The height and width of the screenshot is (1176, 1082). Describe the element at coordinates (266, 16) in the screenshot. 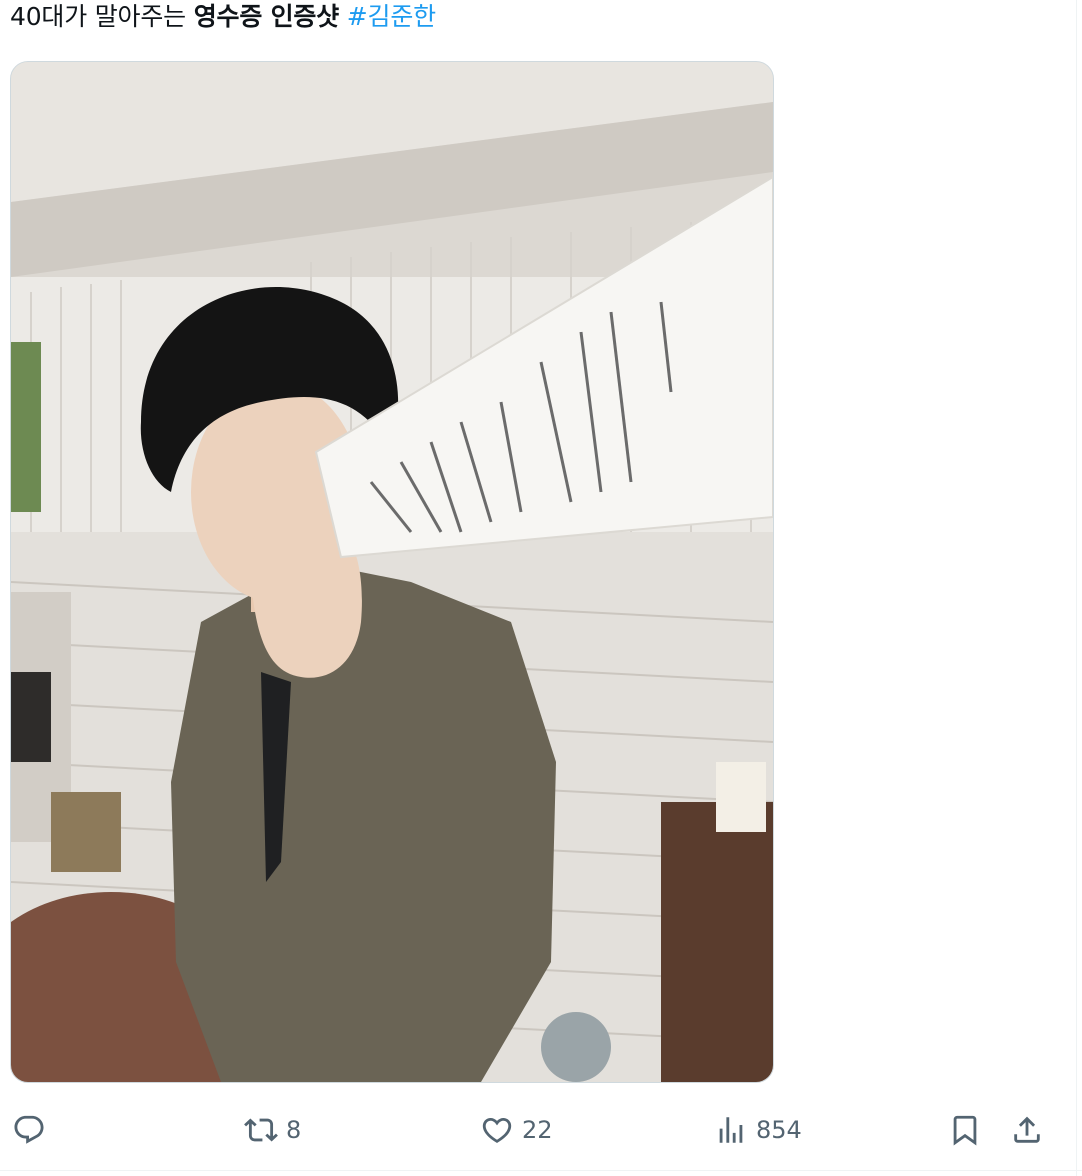

I see `tweet-text-bold: 영수증 인증샷` at that location.